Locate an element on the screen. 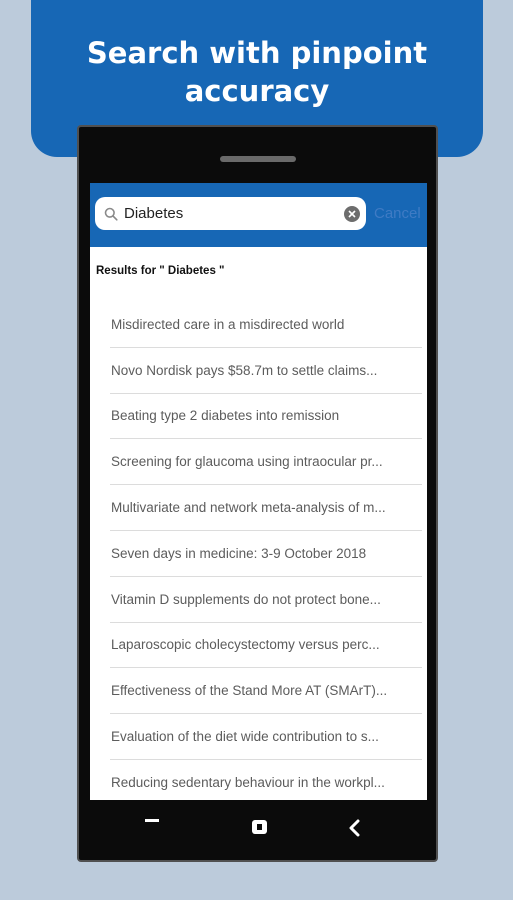 This screenshot has height=900, width=513. cancel-button: Cancel is located at coordinates (397, 213).